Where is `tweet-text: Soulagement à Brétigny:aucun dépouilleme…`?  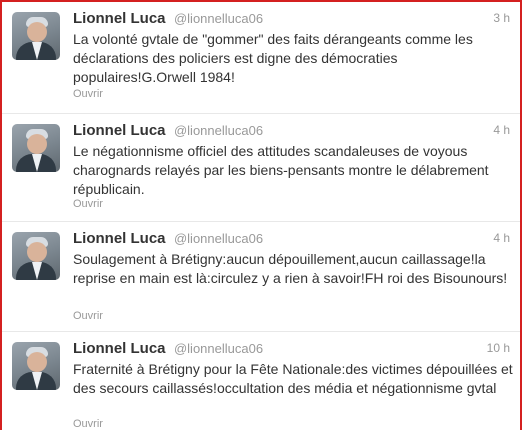
tweet-text: Soulagement à Brétigny:aucun dépouilleme… is located at coordinates (290, 268).